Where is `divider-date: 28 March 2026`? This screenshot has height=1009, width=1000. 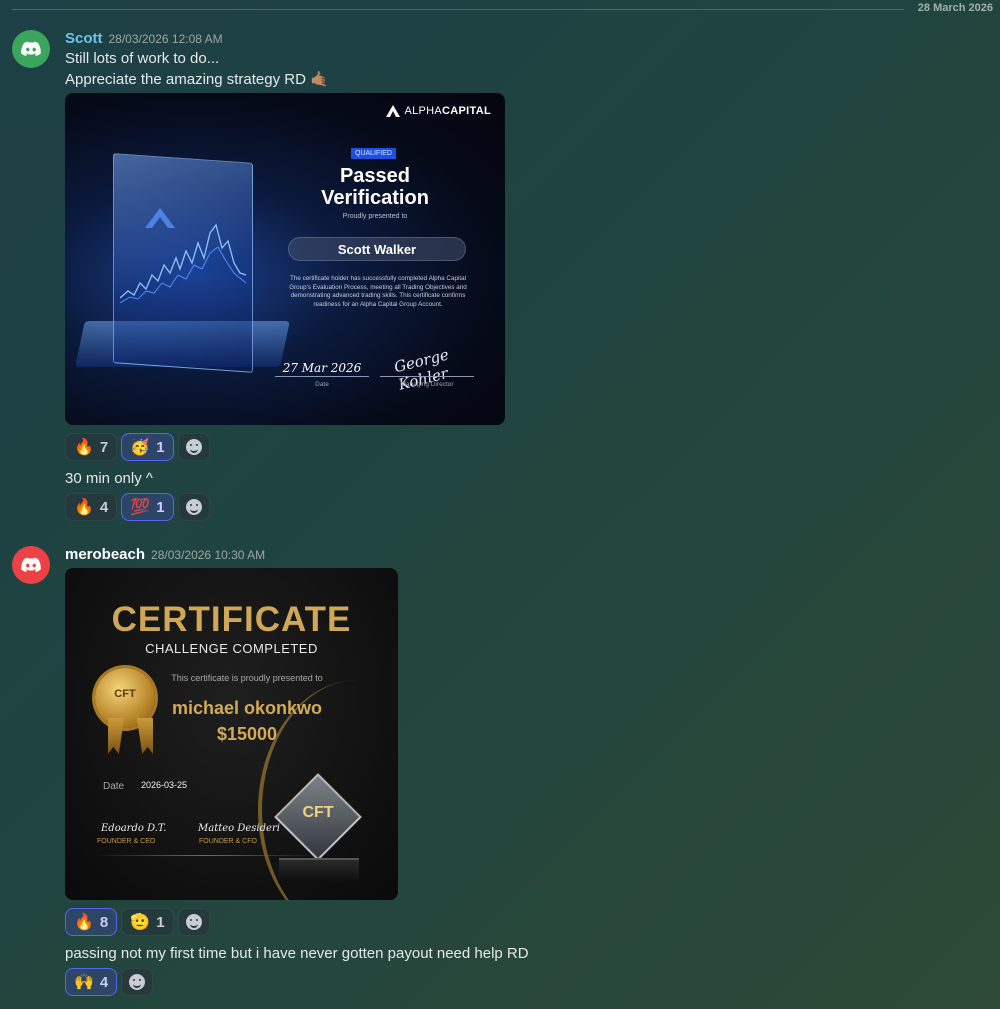
divider-date: 28 March 2026 is located at coordinates (955, 8).